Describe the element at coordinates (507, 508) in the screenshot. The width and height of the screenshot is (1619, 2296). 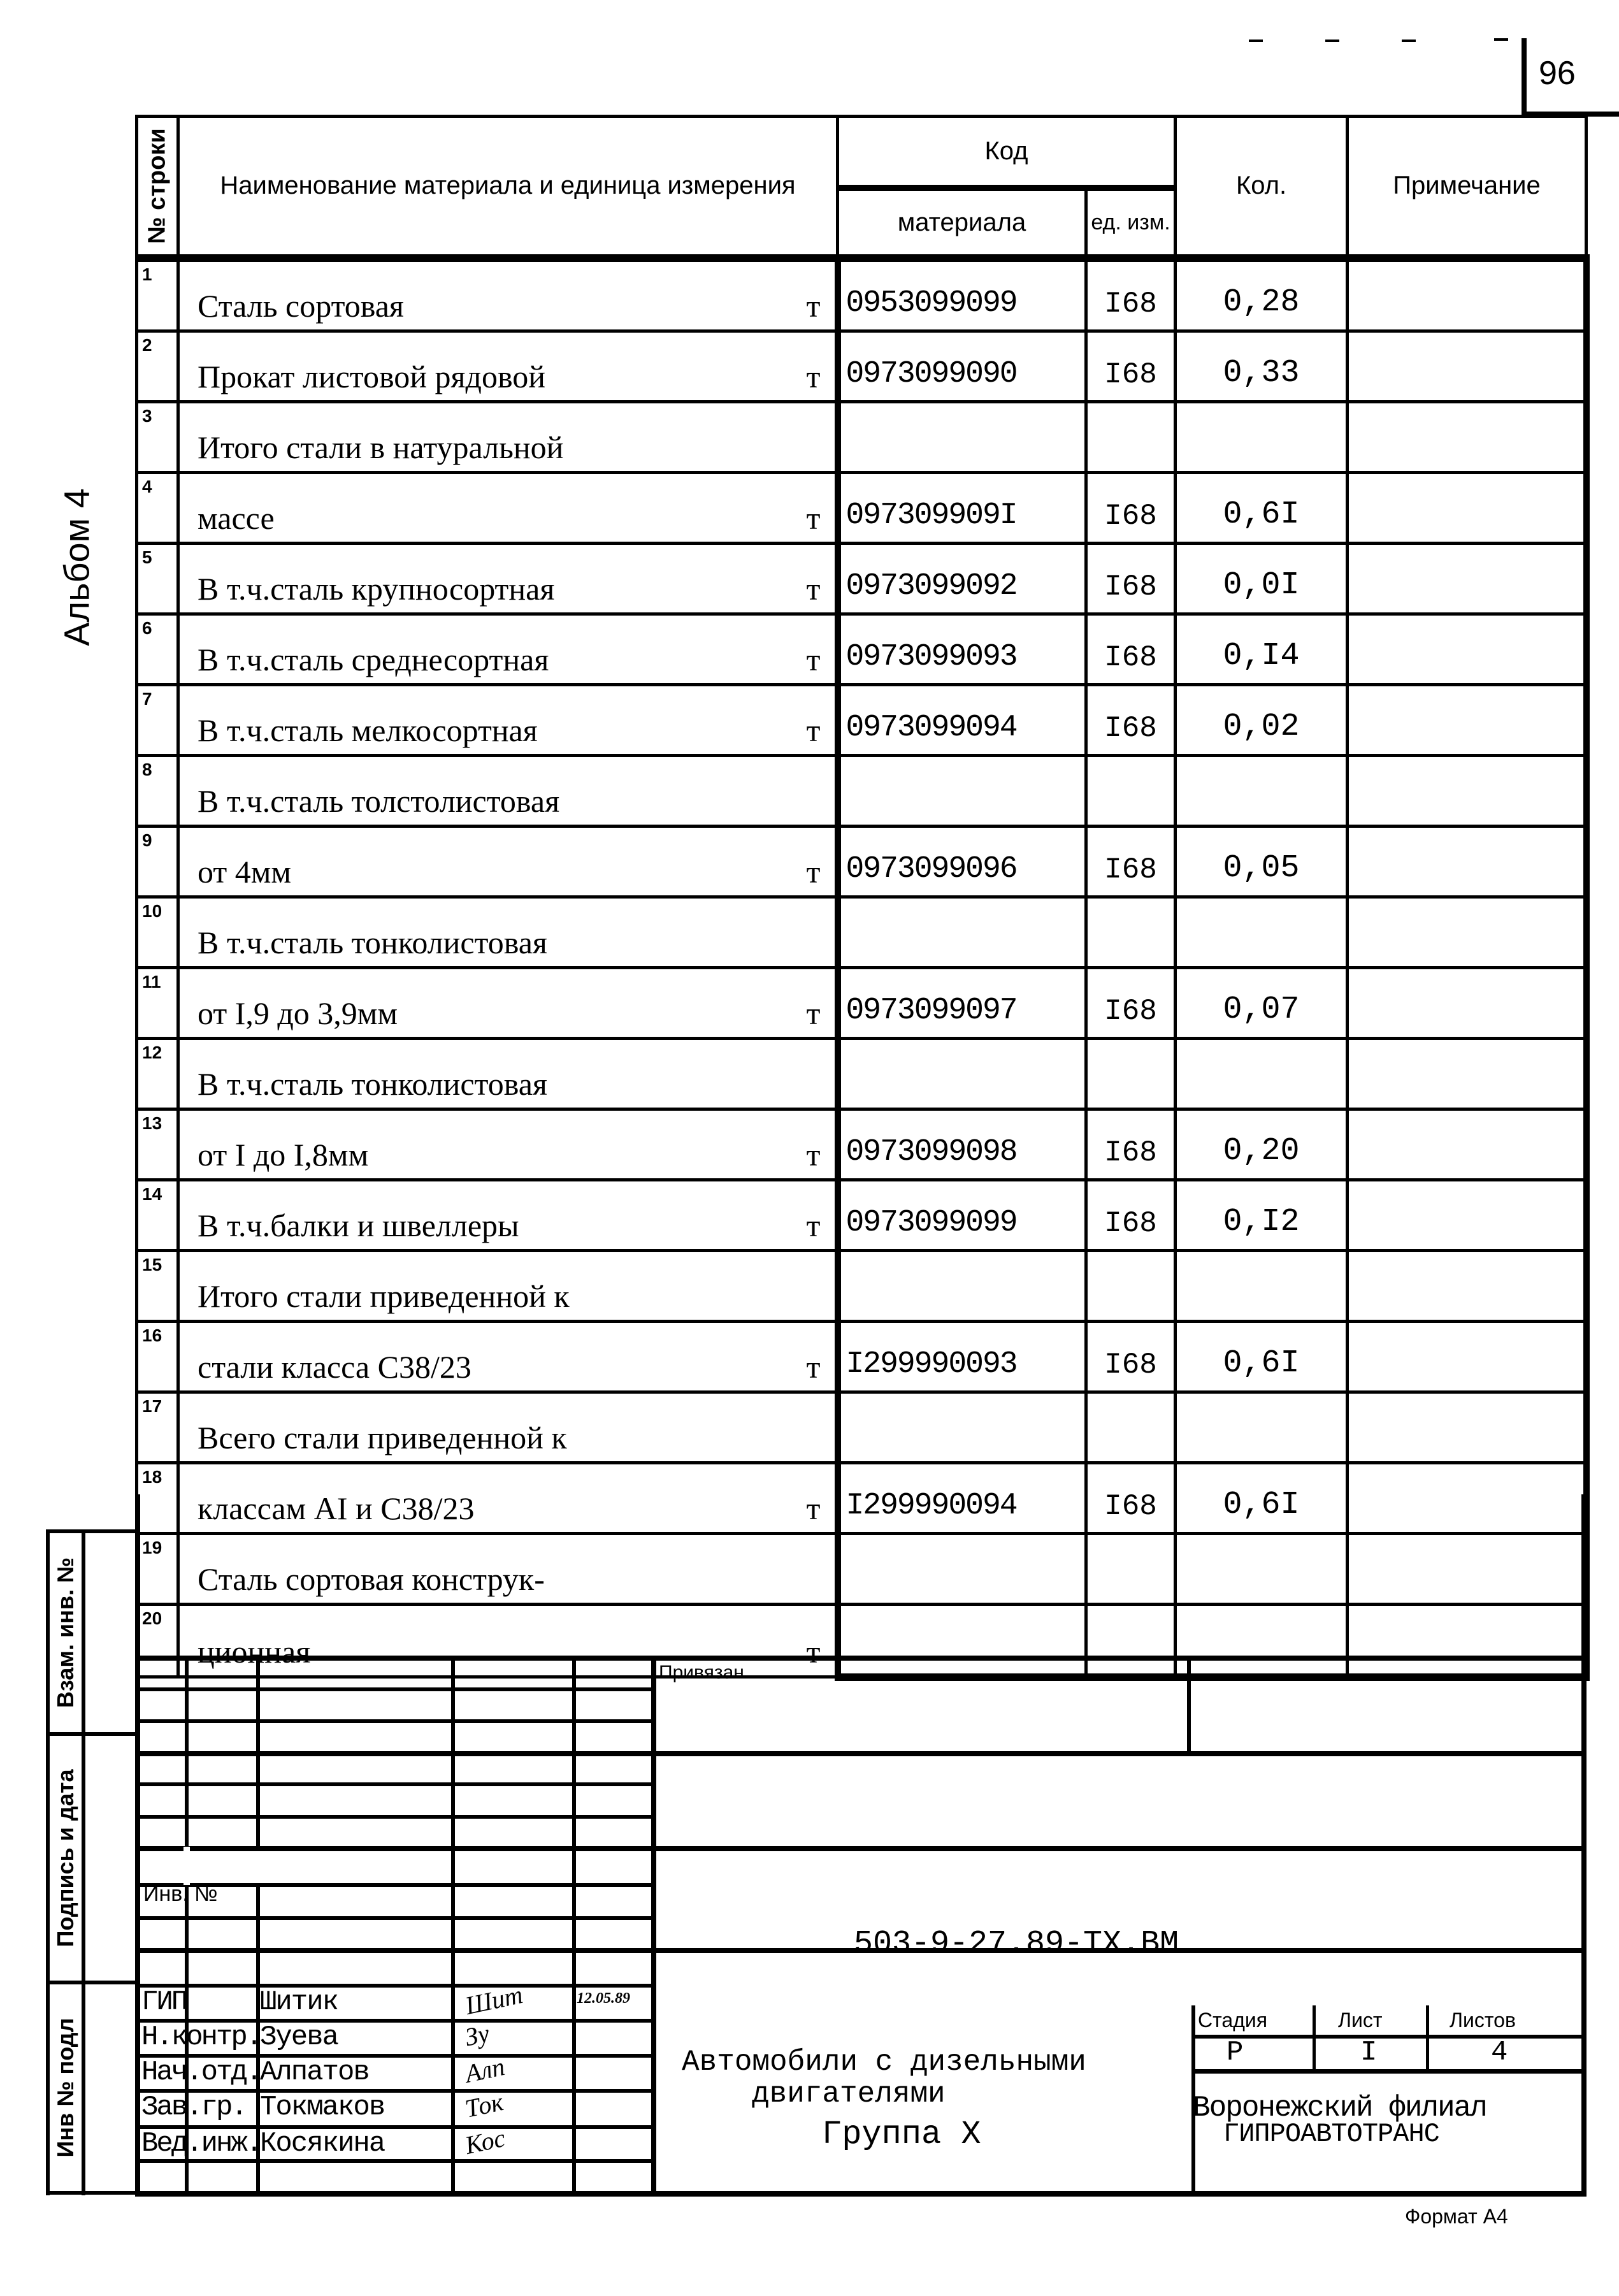
I see `material-name: массе т` at that location.